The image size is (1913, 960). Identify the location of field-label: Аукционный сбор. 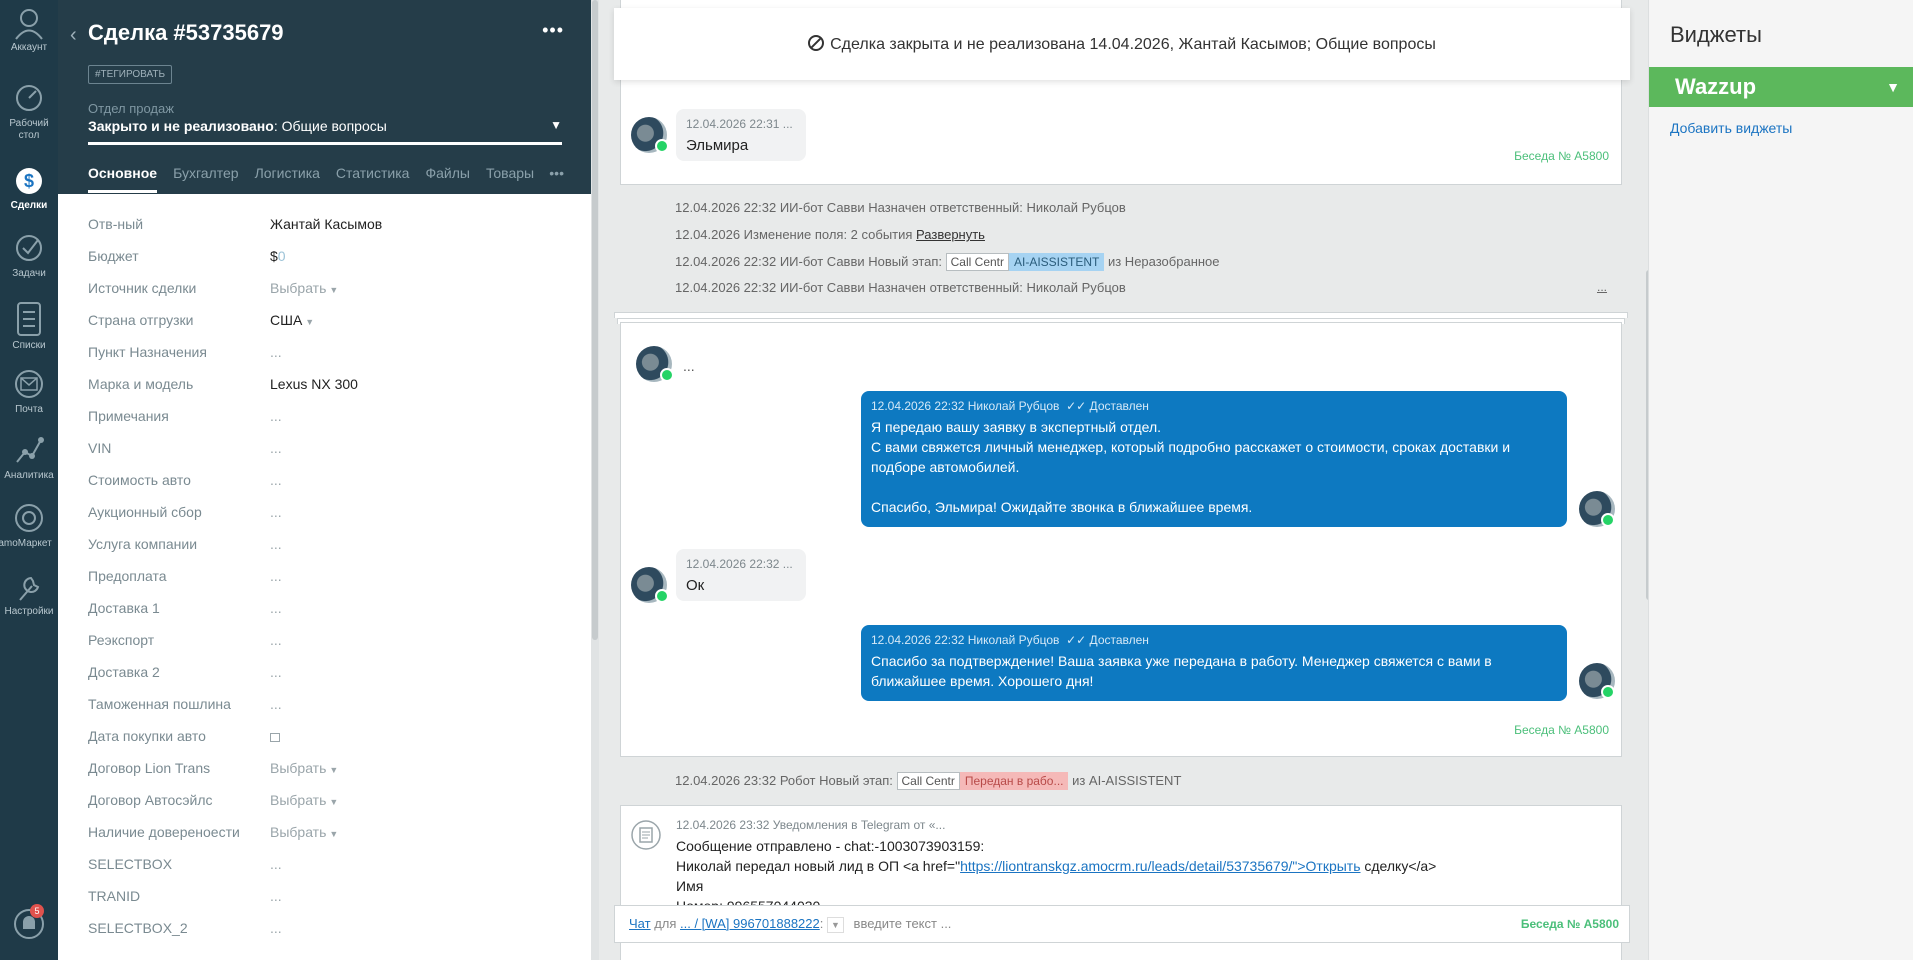
(145, 512).